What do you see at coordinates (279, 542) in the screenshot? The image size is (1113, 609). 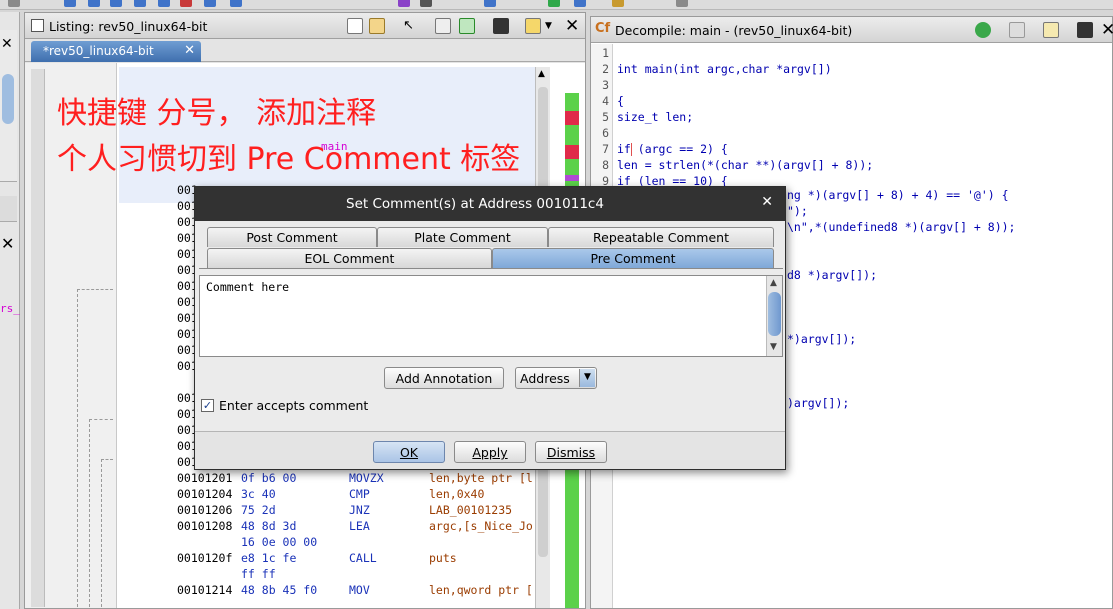 I see `row-bytes: 16 0e 00 00` at bounding box center [279, 542].